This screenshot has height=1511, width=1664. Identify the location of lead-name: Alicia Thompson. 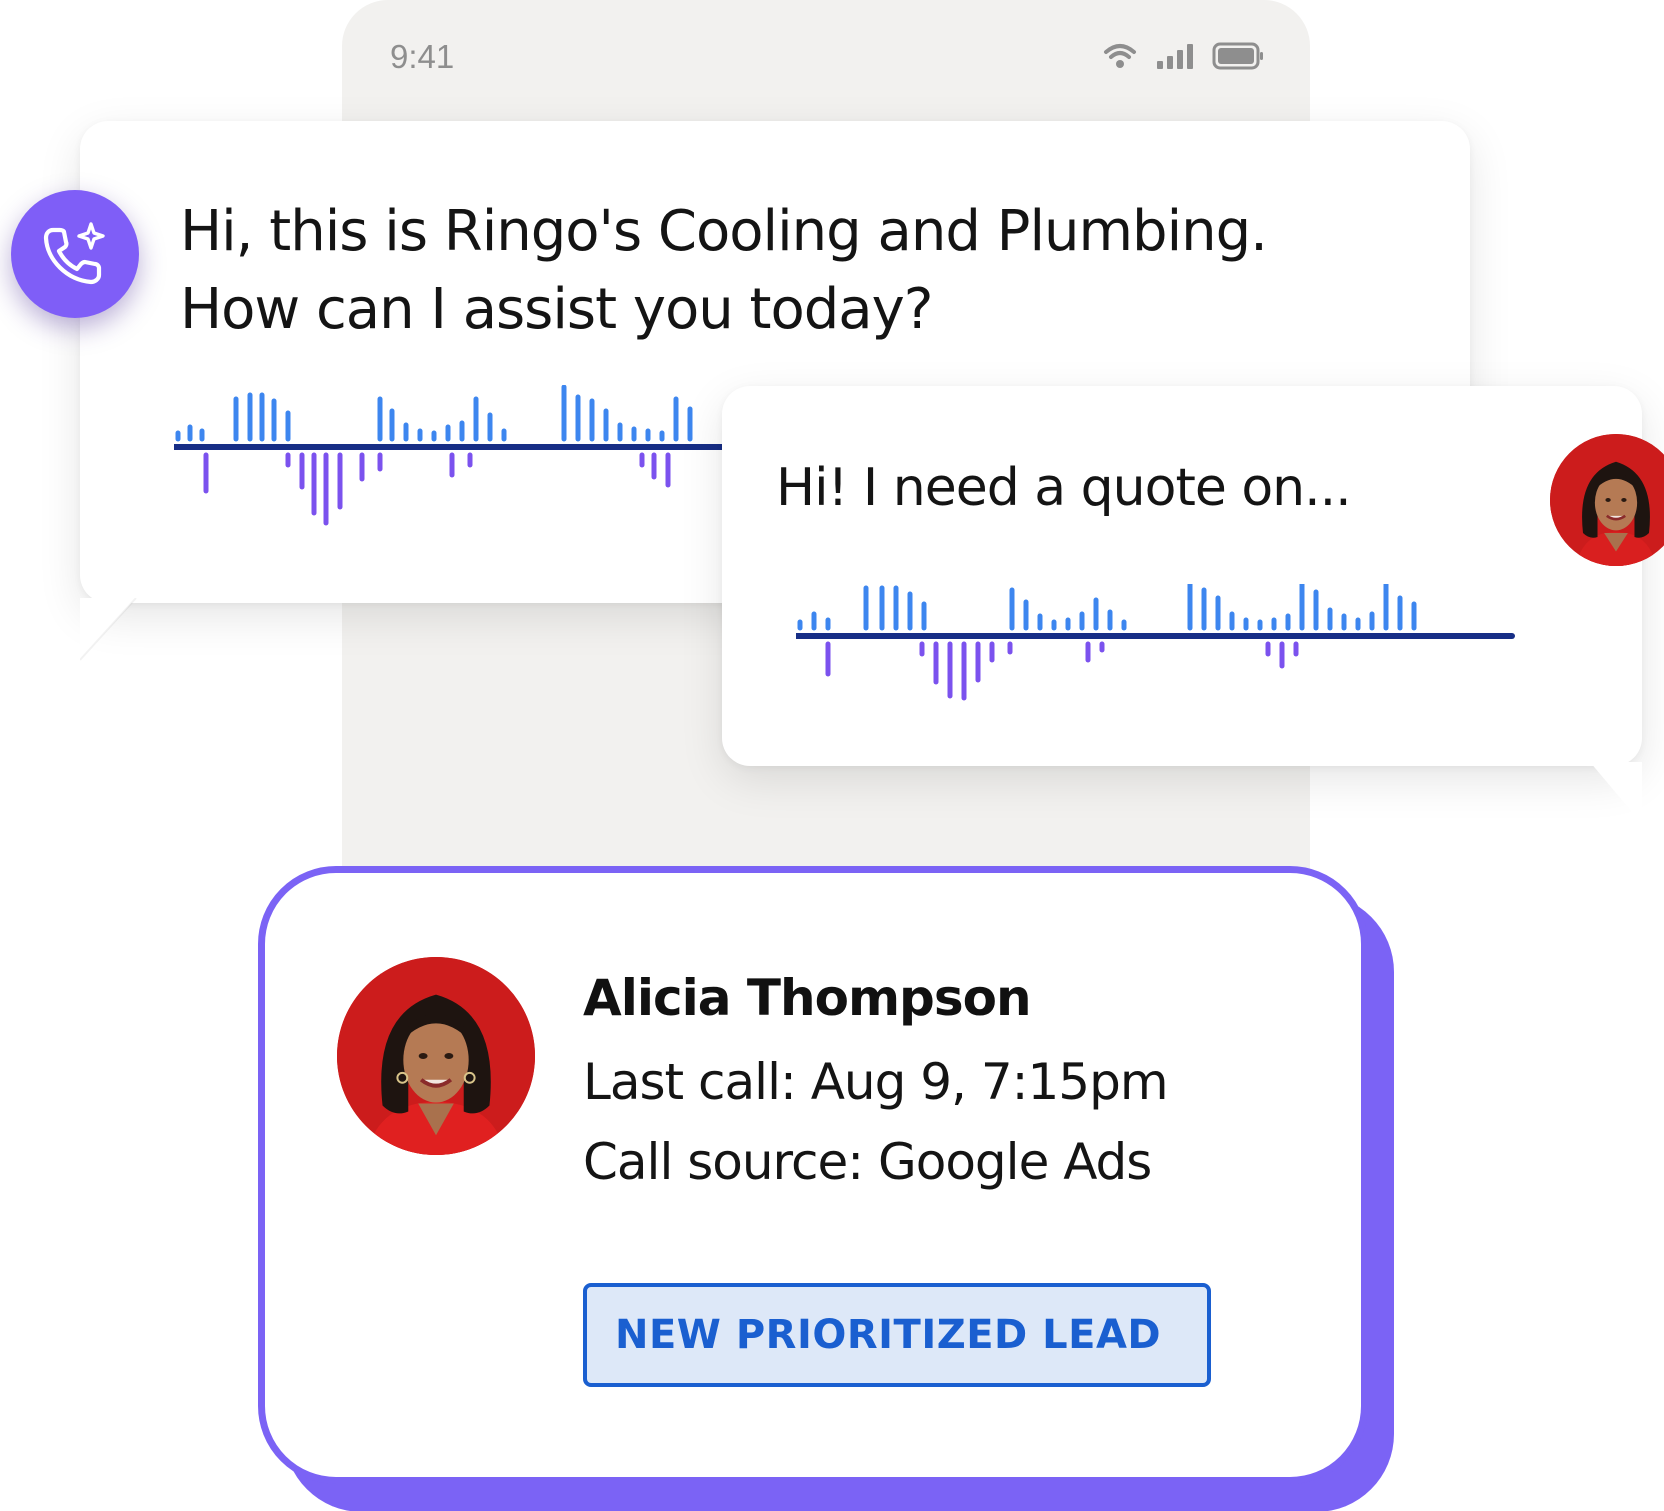
(807, 998).